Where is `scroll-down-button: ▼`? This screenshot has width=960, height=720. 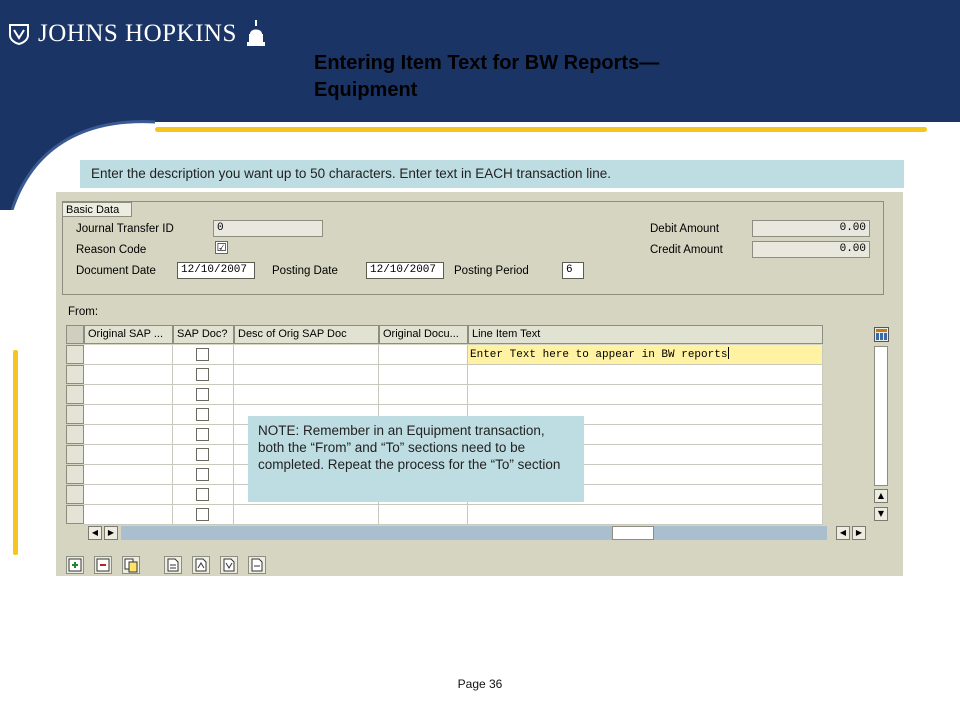
scroll-down-button: ▼ is located at coordinates (881, 514).